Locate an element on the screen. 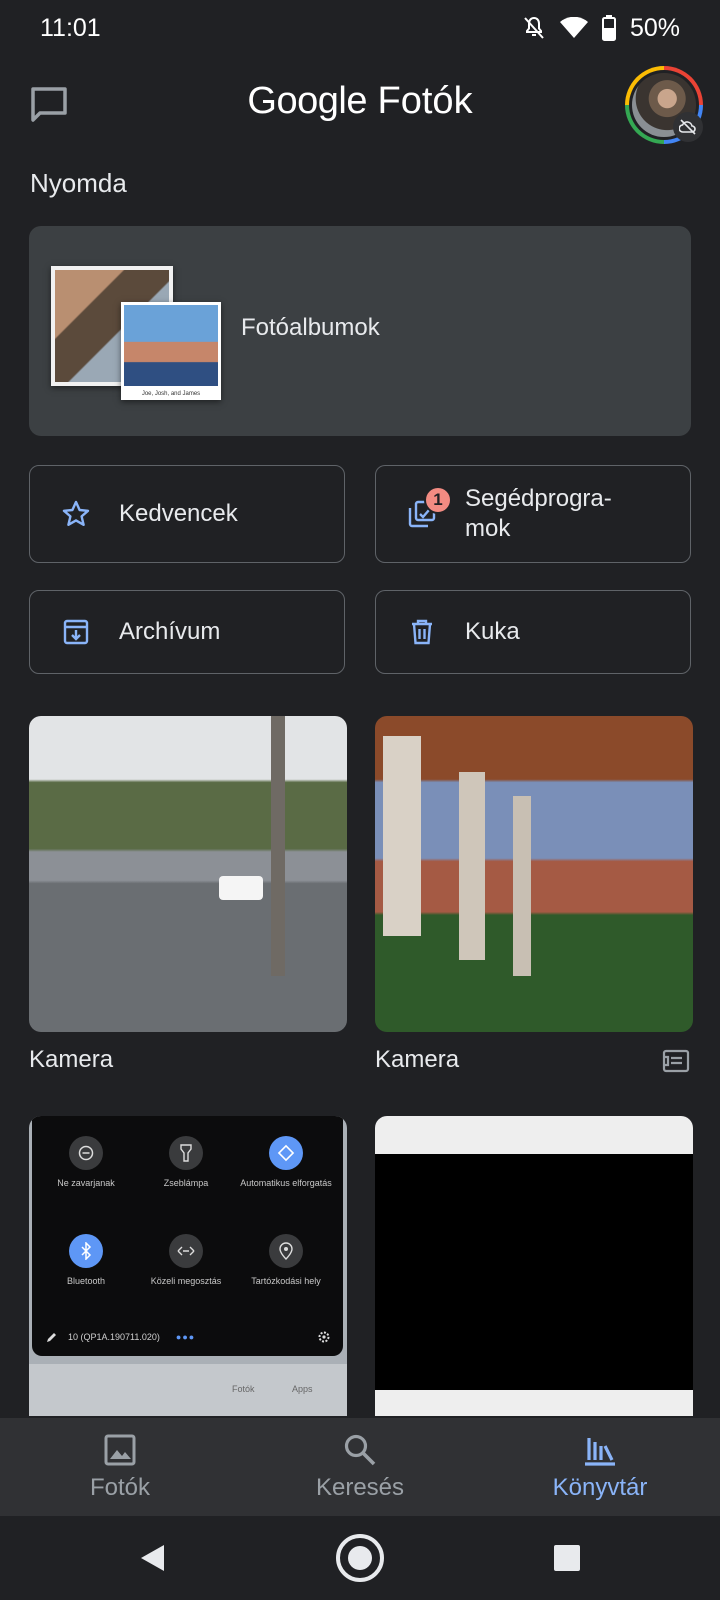  section-title-print: Nyomda is located at coordinates (78, 183).